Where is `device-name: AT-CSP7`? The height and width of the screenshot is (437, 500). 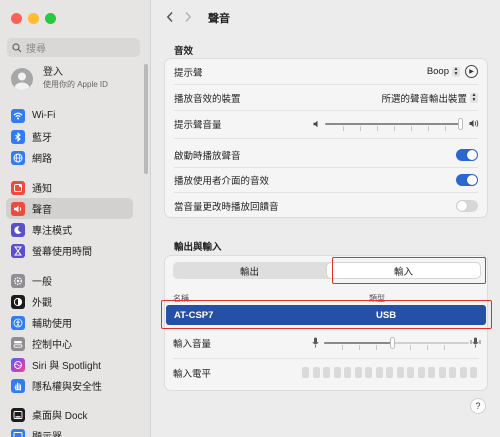 device-name: AT-CSP7 is located at coordinates (194, 315).